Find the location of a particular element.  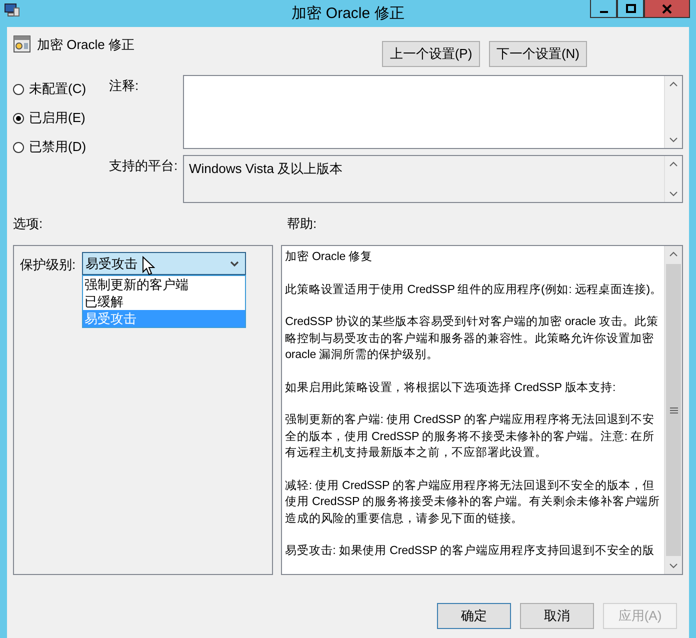

radio-option: 已禁用(D) is located at coordinates (61, 147).